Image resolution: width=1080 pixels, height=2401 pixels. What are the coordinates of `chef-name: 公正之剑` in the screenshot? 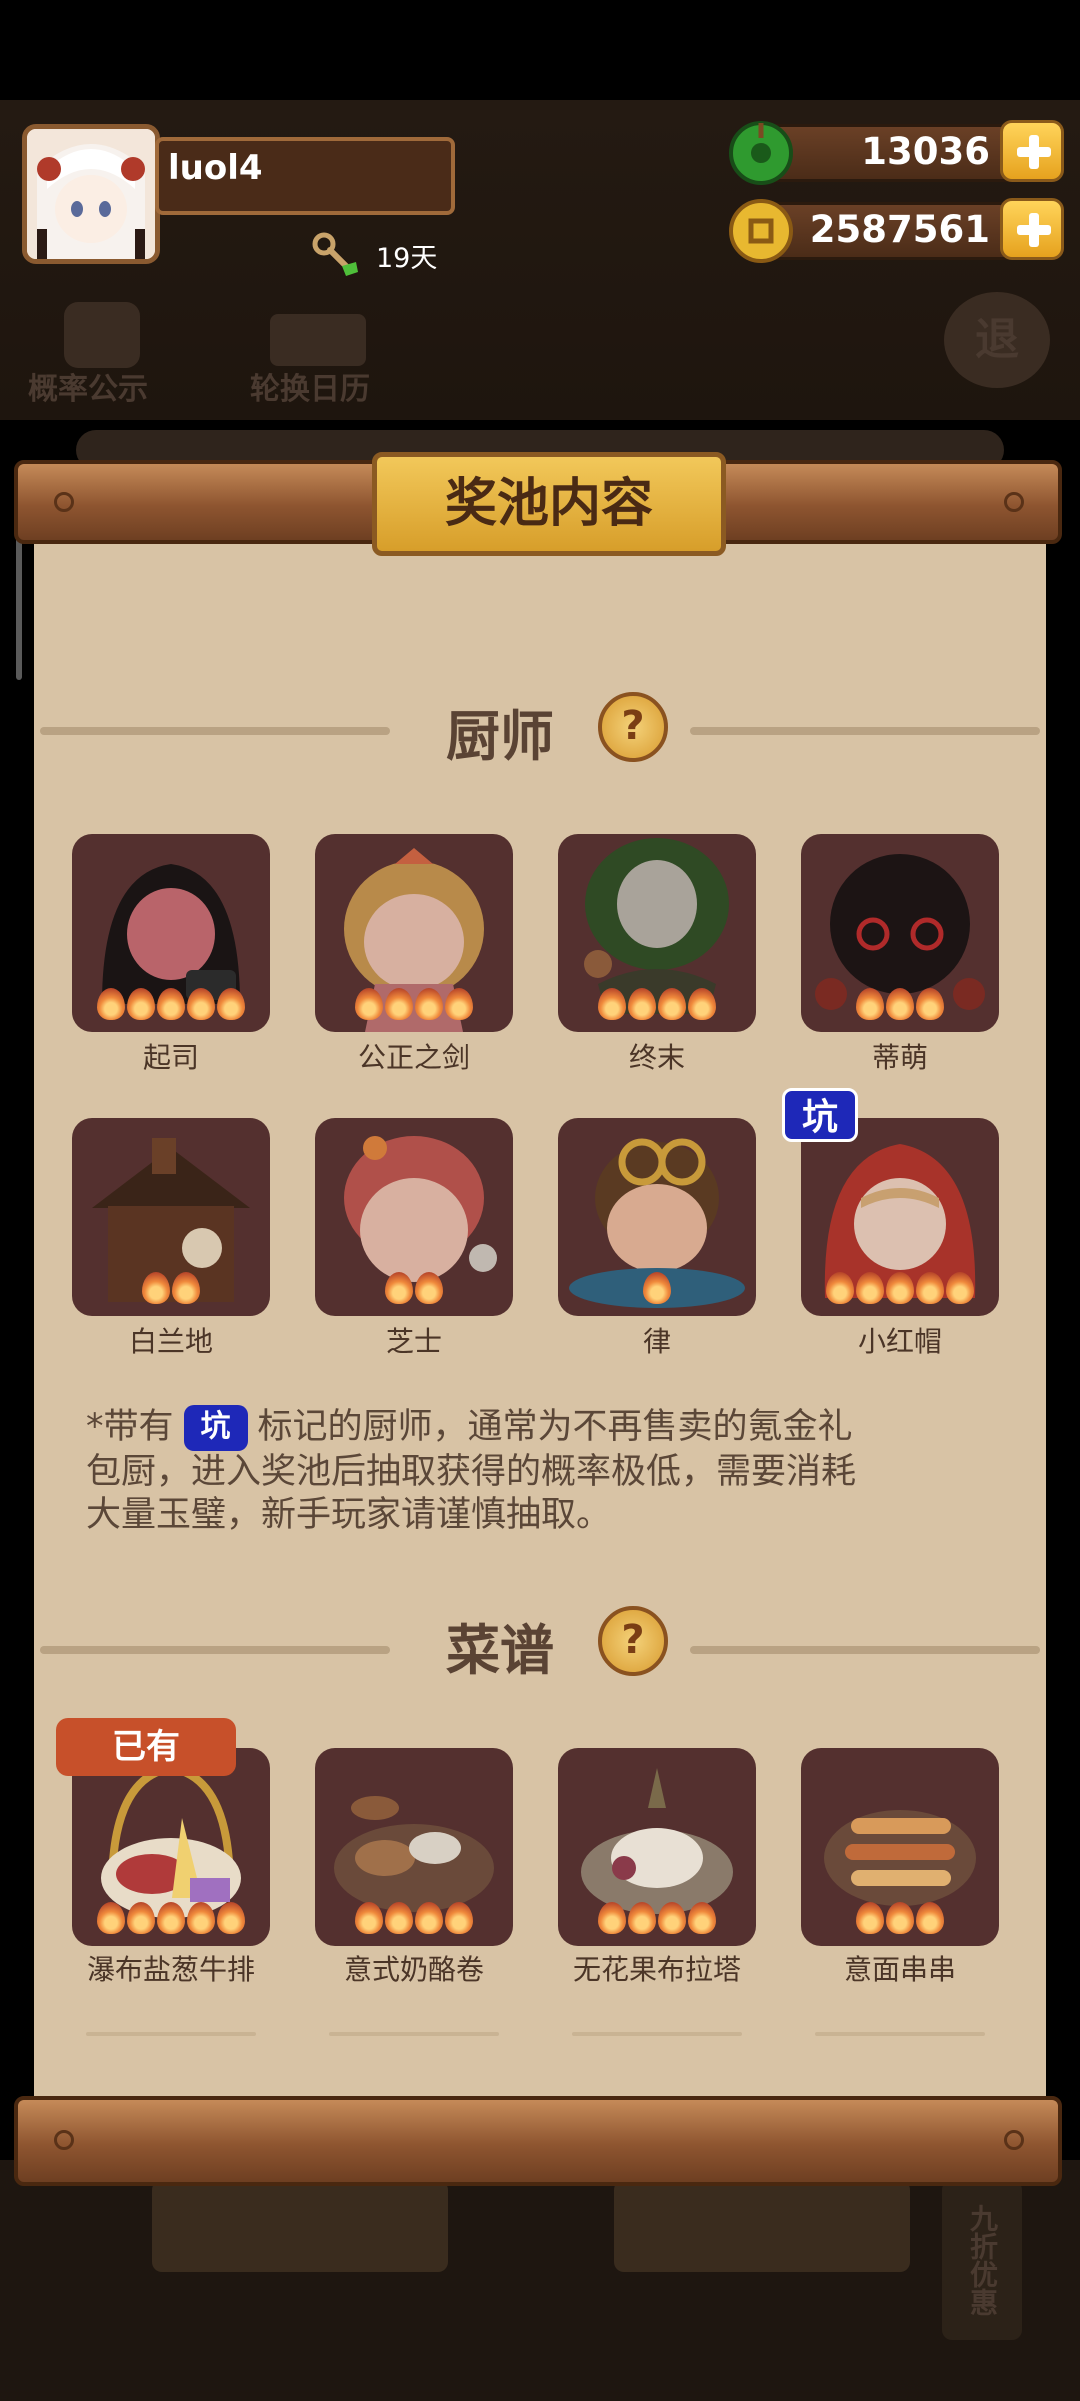 It's located at (413, 1057).